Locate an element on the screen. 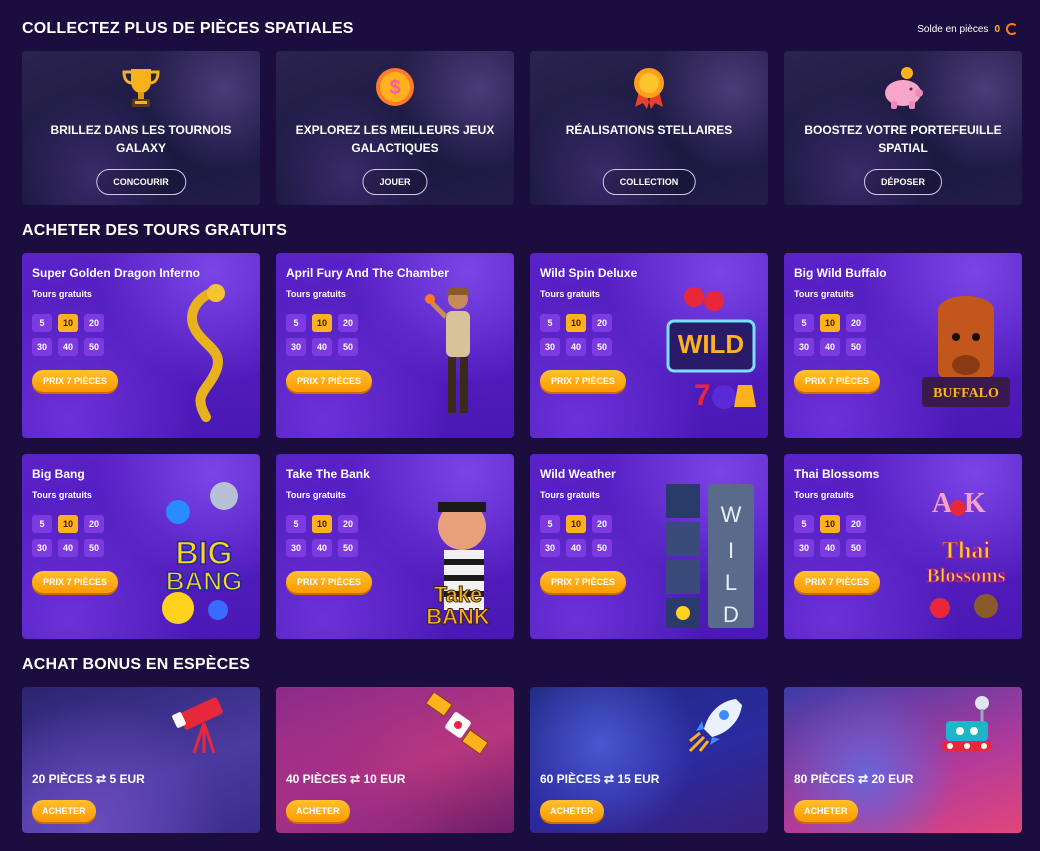 This screenshot has height=851, width=1040. bonus-card-20: 20 PIÈCES ⇄ 5 EUR ACHETER is located at coordinates (141, 760).